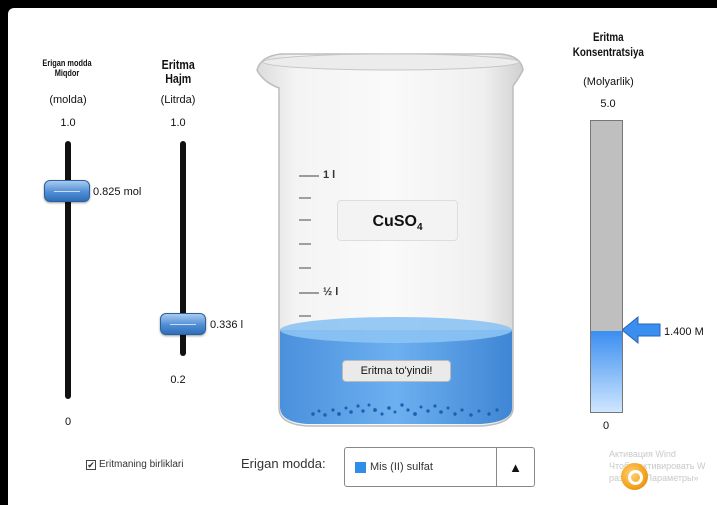  Describe the element at coordinates (608, 44) in the screenshot. I see `concentration-title: Eritma Konsentratsiya` at that location.